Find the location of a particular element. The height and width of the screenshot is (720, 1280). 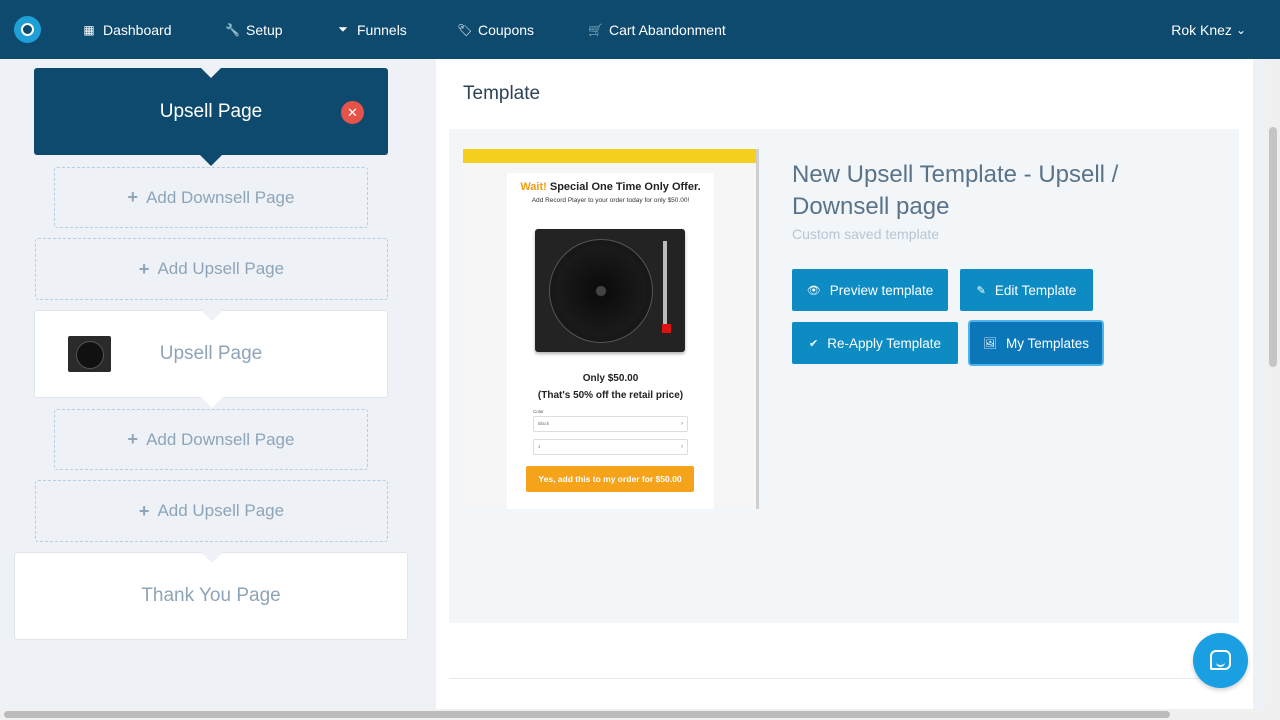

preview-cta-button: Yes, add this to my order for $50.00 is located at coordinates (610, 479).